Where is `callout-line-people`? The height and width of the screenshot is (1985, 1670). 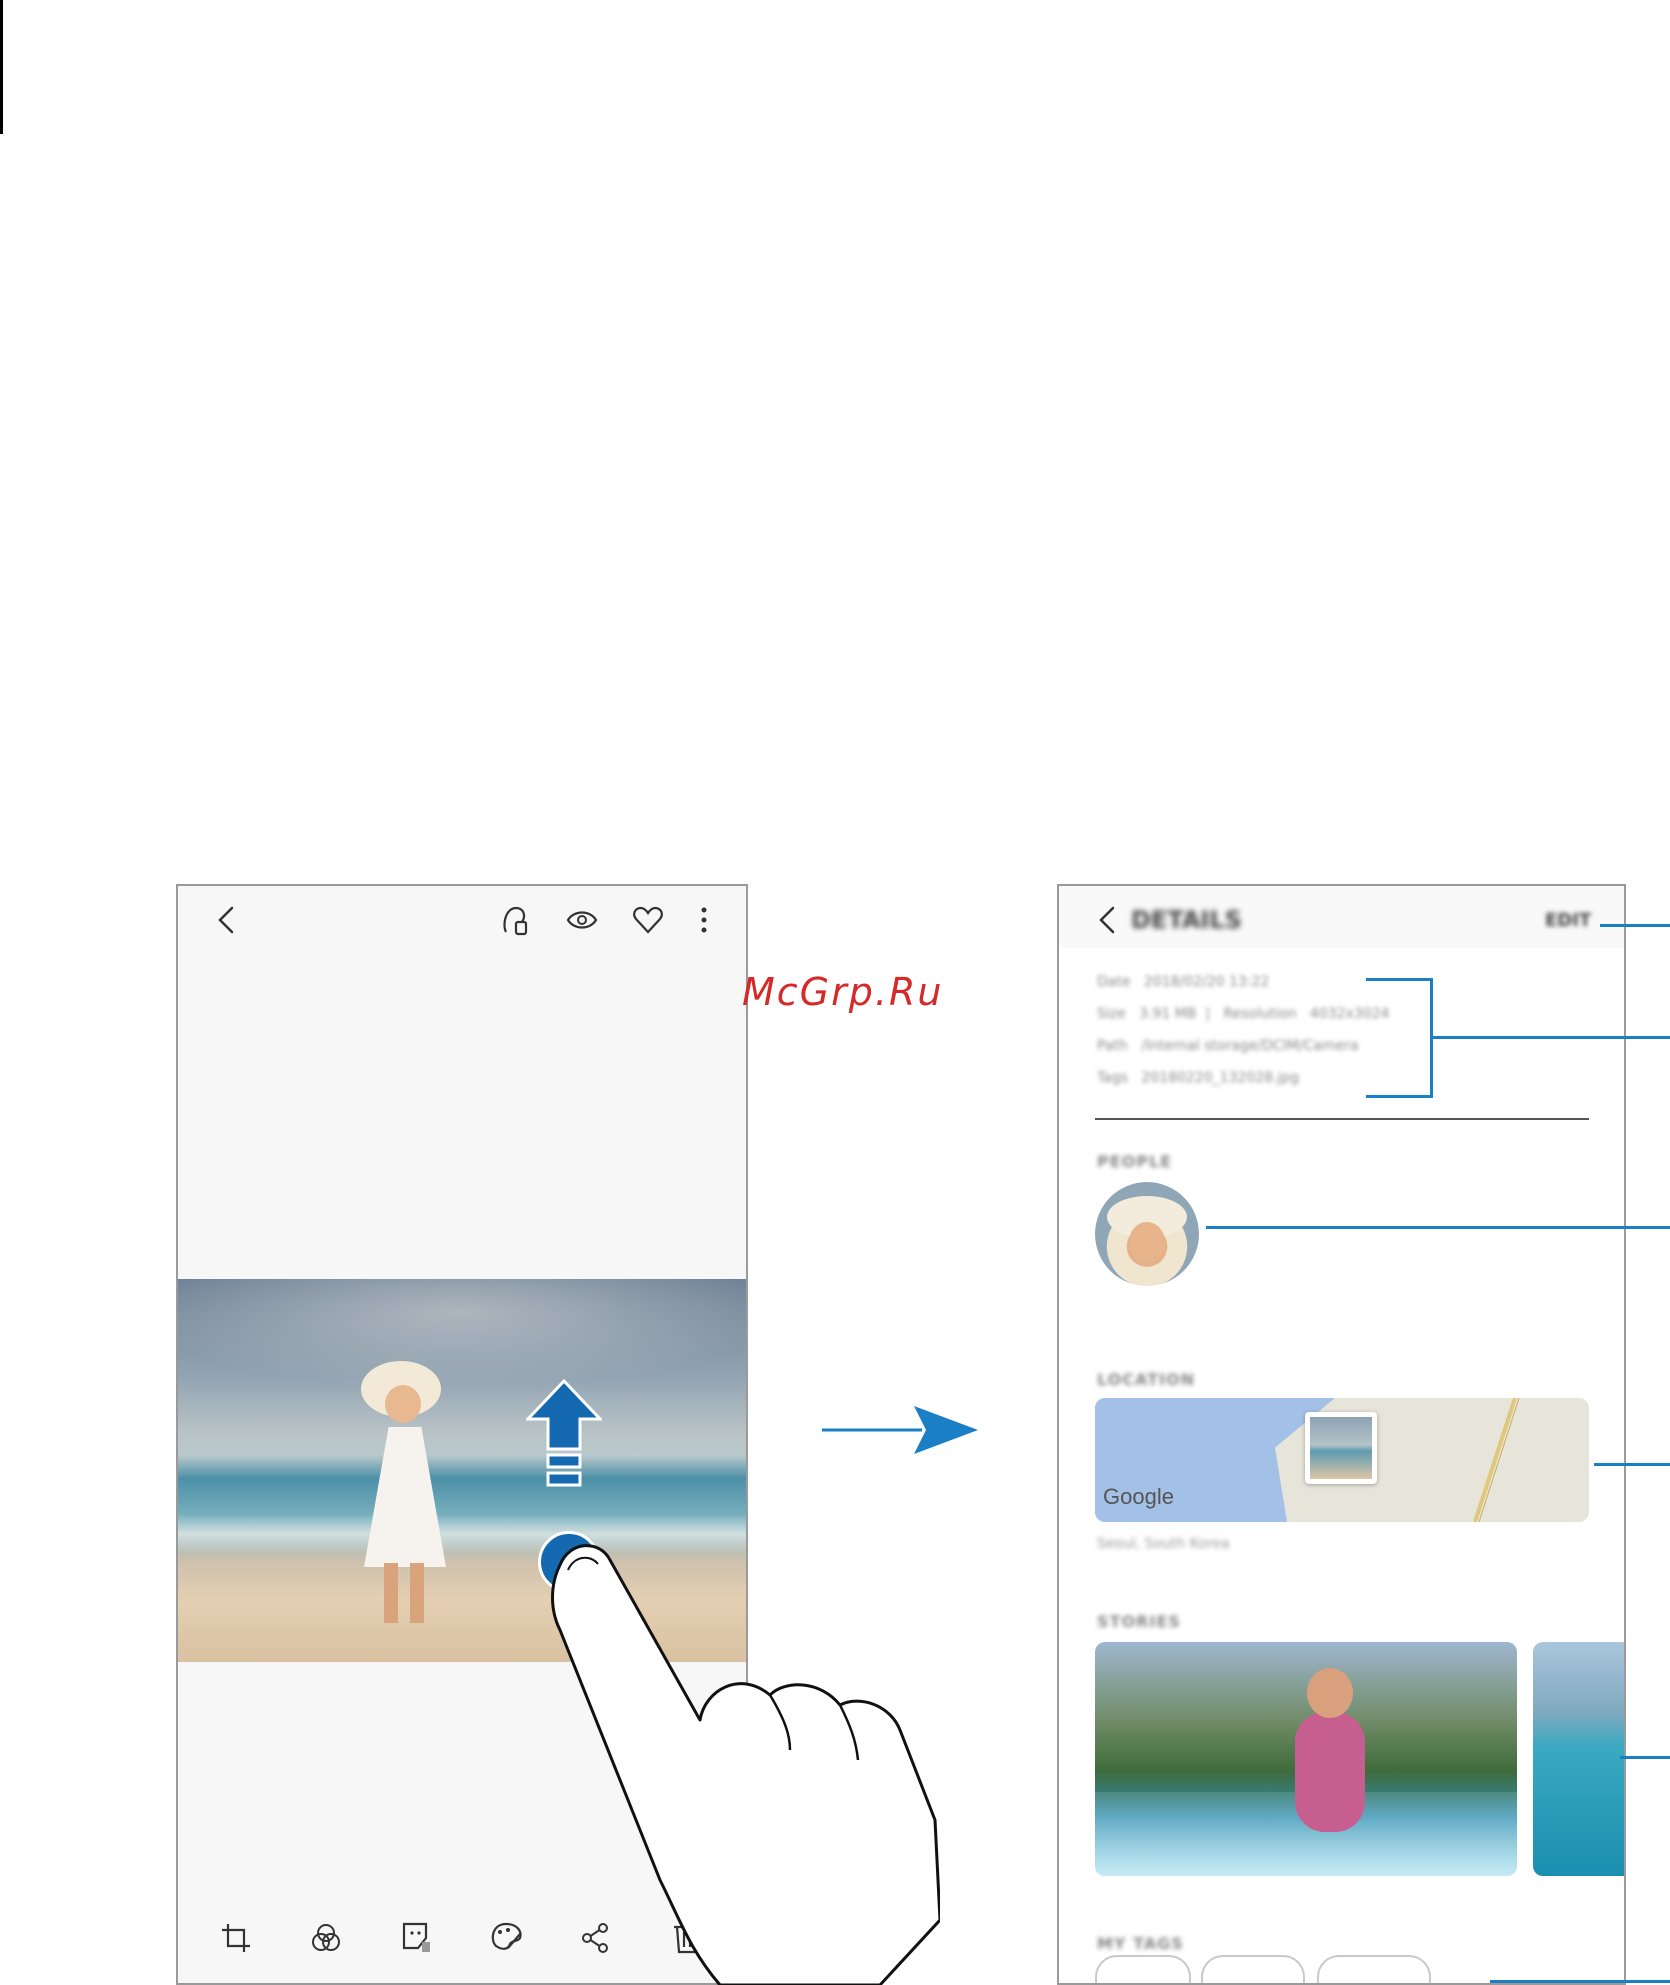
callout-line-people is located at coordinates (1438, 1227).